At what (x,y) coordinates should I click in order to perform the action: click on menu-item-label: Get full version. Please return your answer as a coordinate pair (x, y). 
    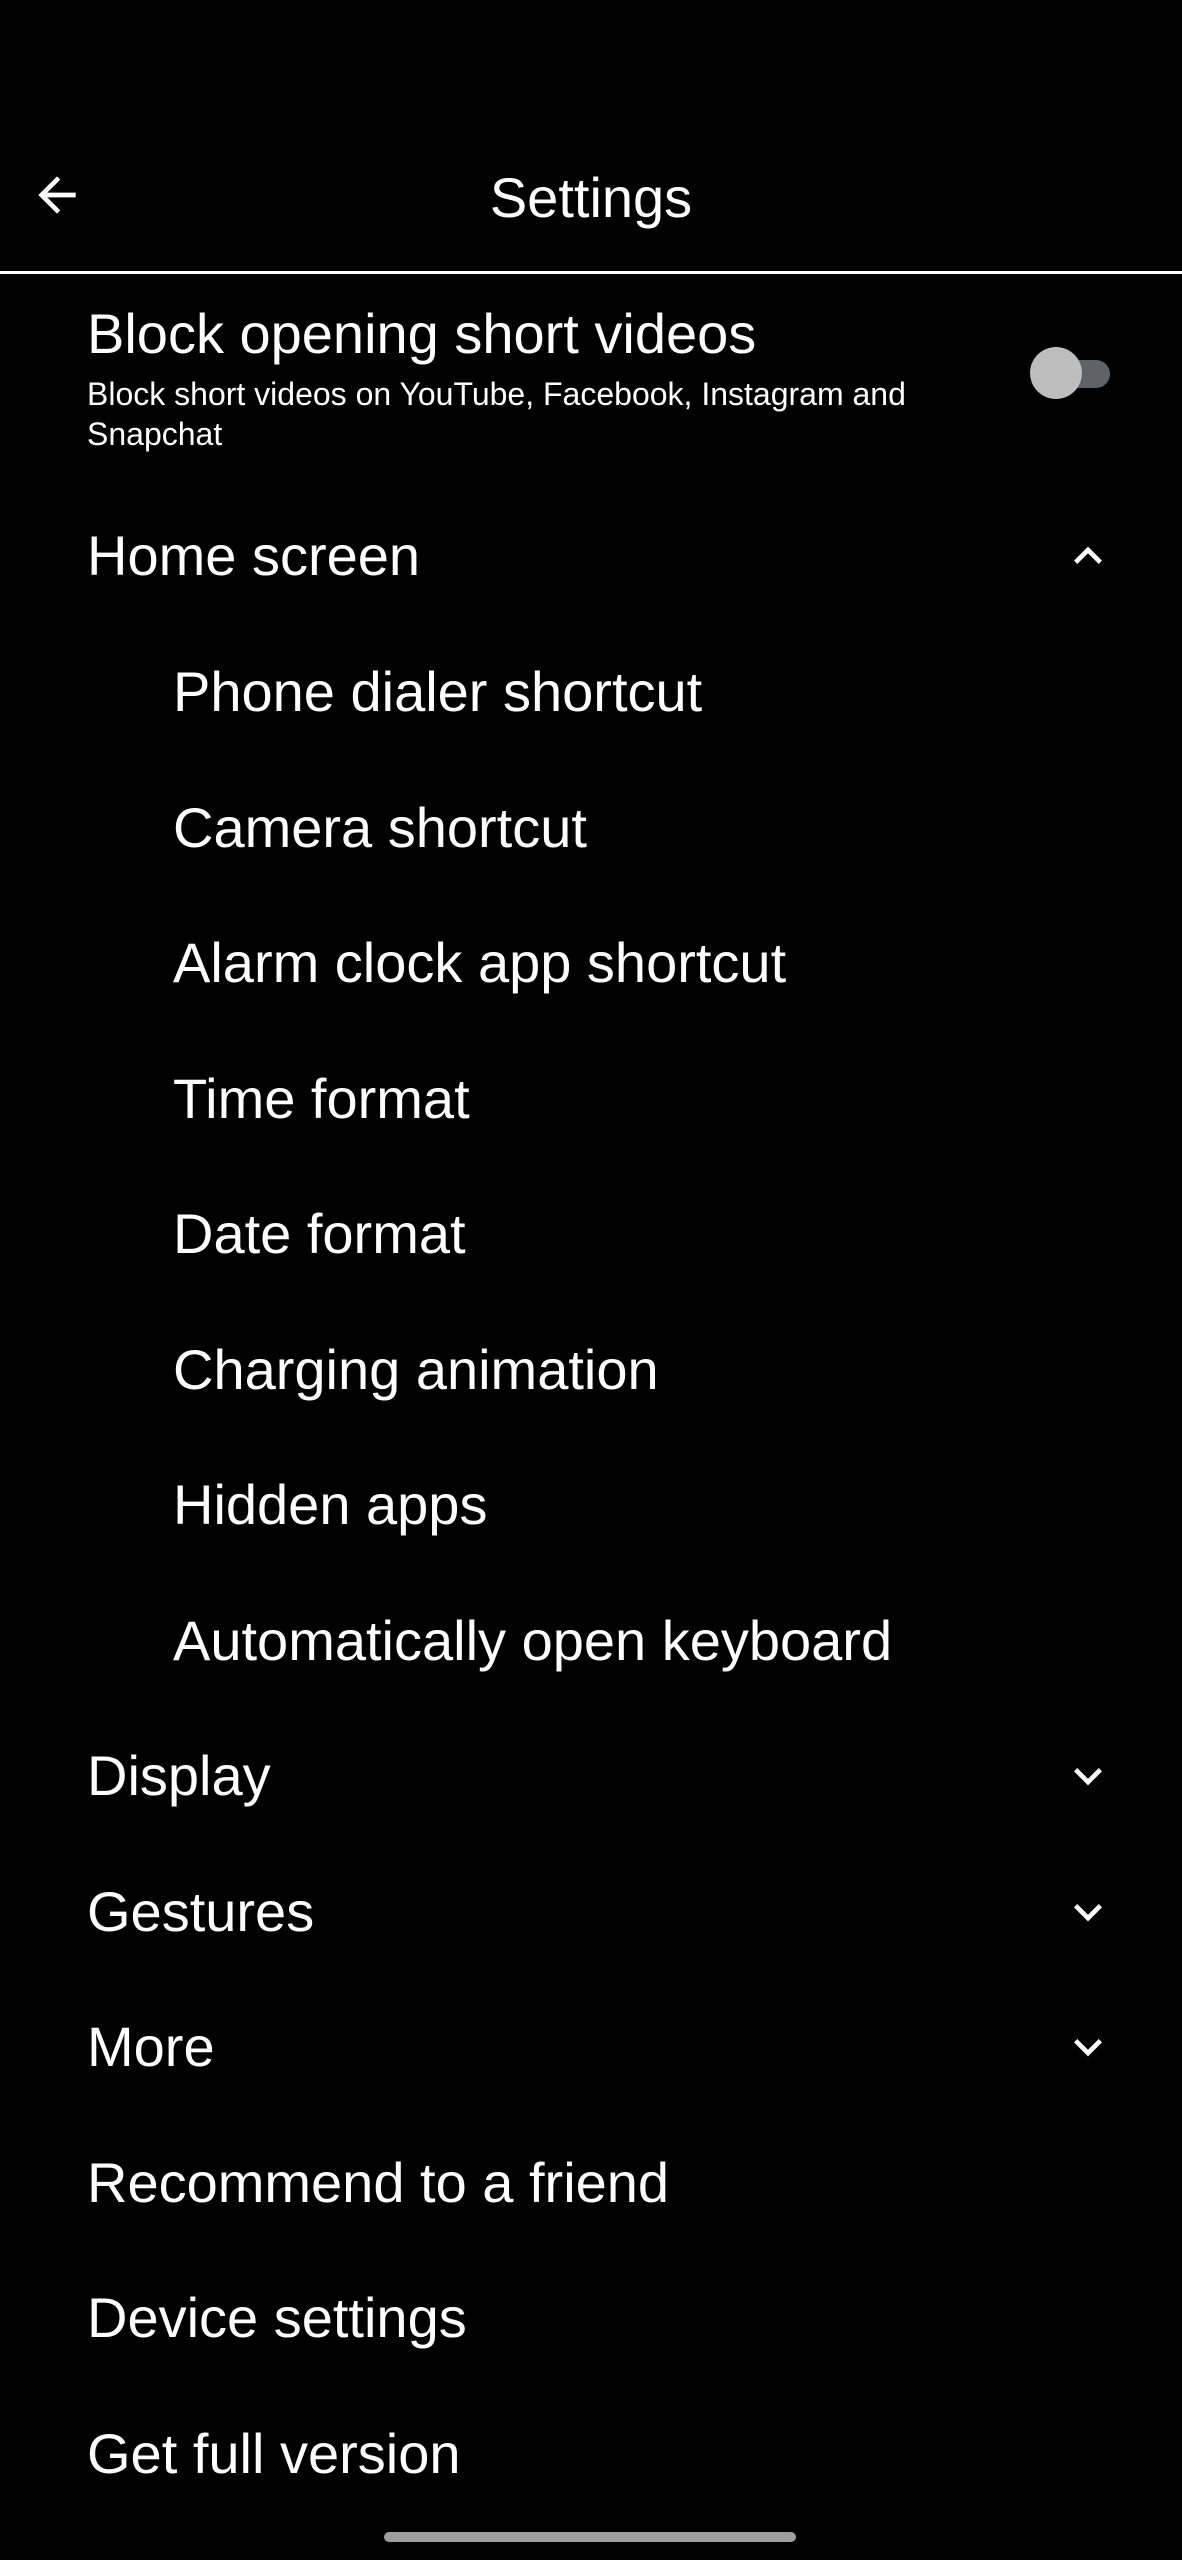
    Looking at the image, I should click on (274, 2453).